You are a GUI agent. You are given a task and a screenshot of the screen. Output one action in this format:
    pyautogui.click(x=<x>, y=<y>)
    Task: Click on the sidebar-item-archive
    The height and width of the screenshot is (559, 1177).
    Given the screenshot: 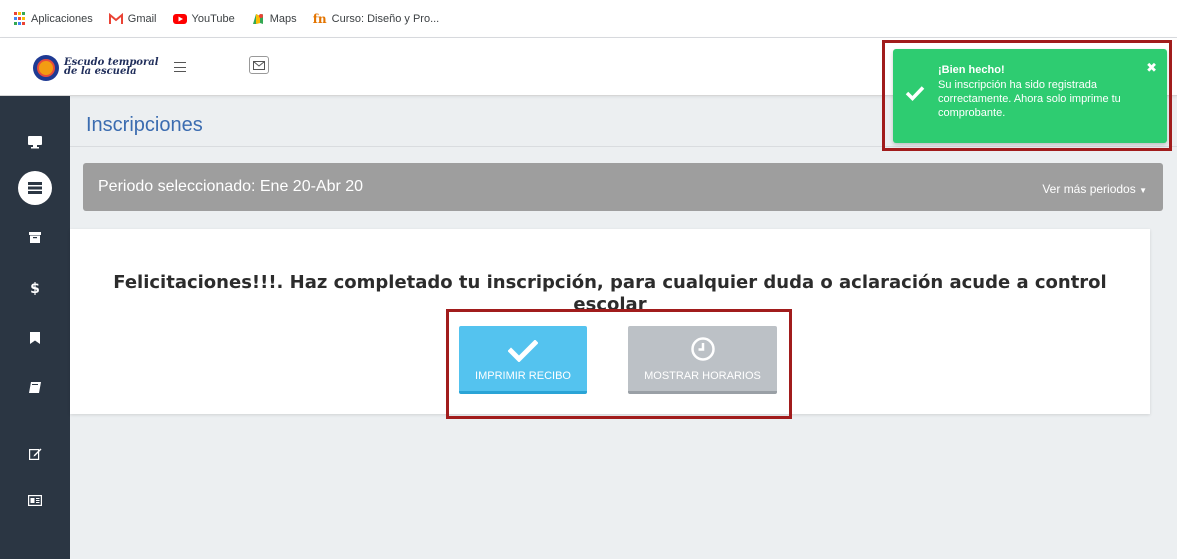 What is the action you would take?
    pyautogui.click(x=35, y=237)
    